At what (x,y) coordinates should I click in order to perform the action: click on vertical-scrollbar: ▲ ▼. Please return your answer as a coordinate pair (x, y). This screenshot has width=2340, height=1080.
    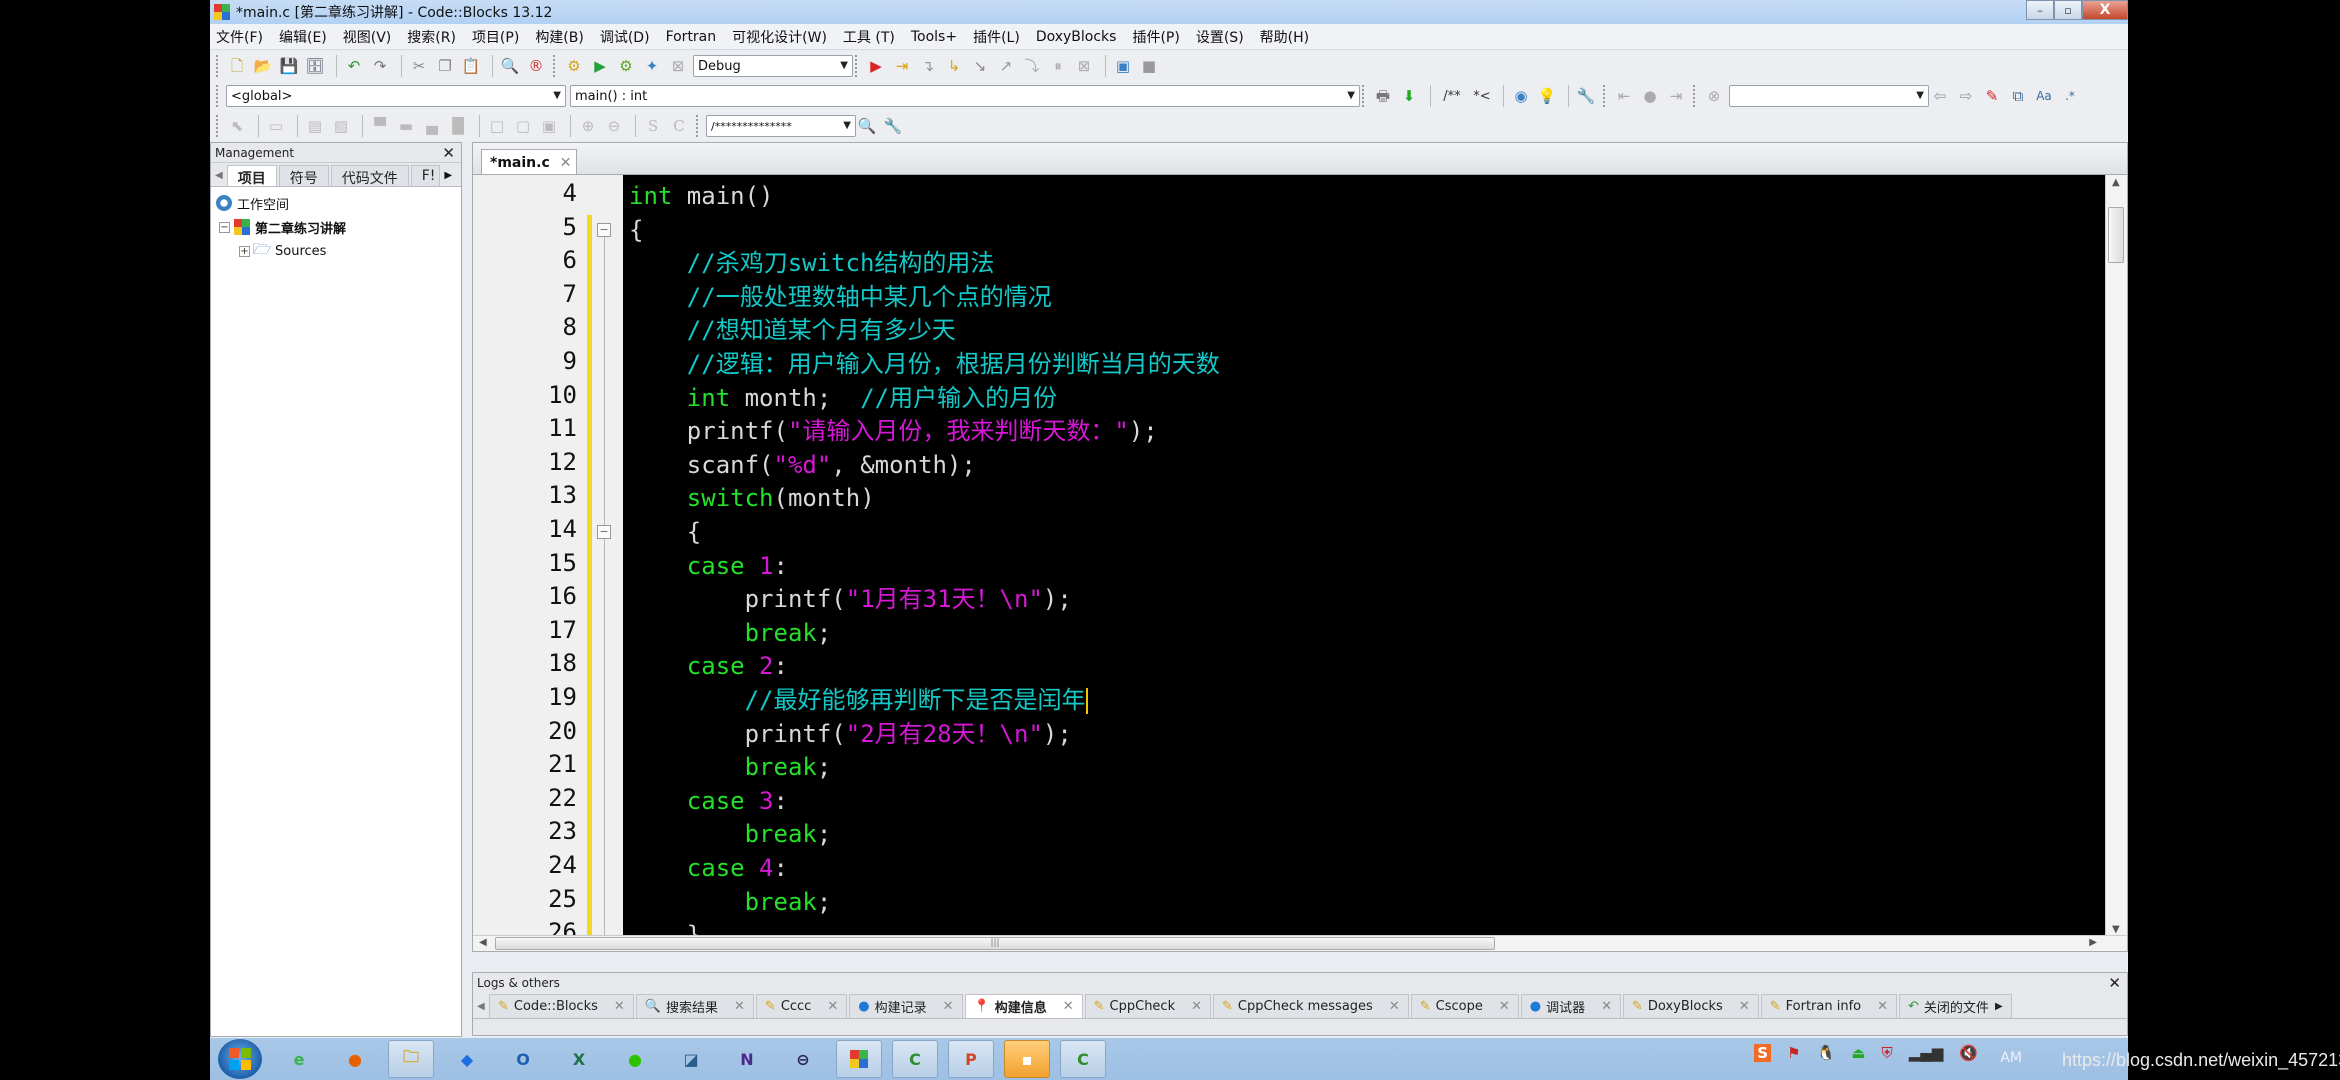
    Looking at the image, I should click on (2116, 556).